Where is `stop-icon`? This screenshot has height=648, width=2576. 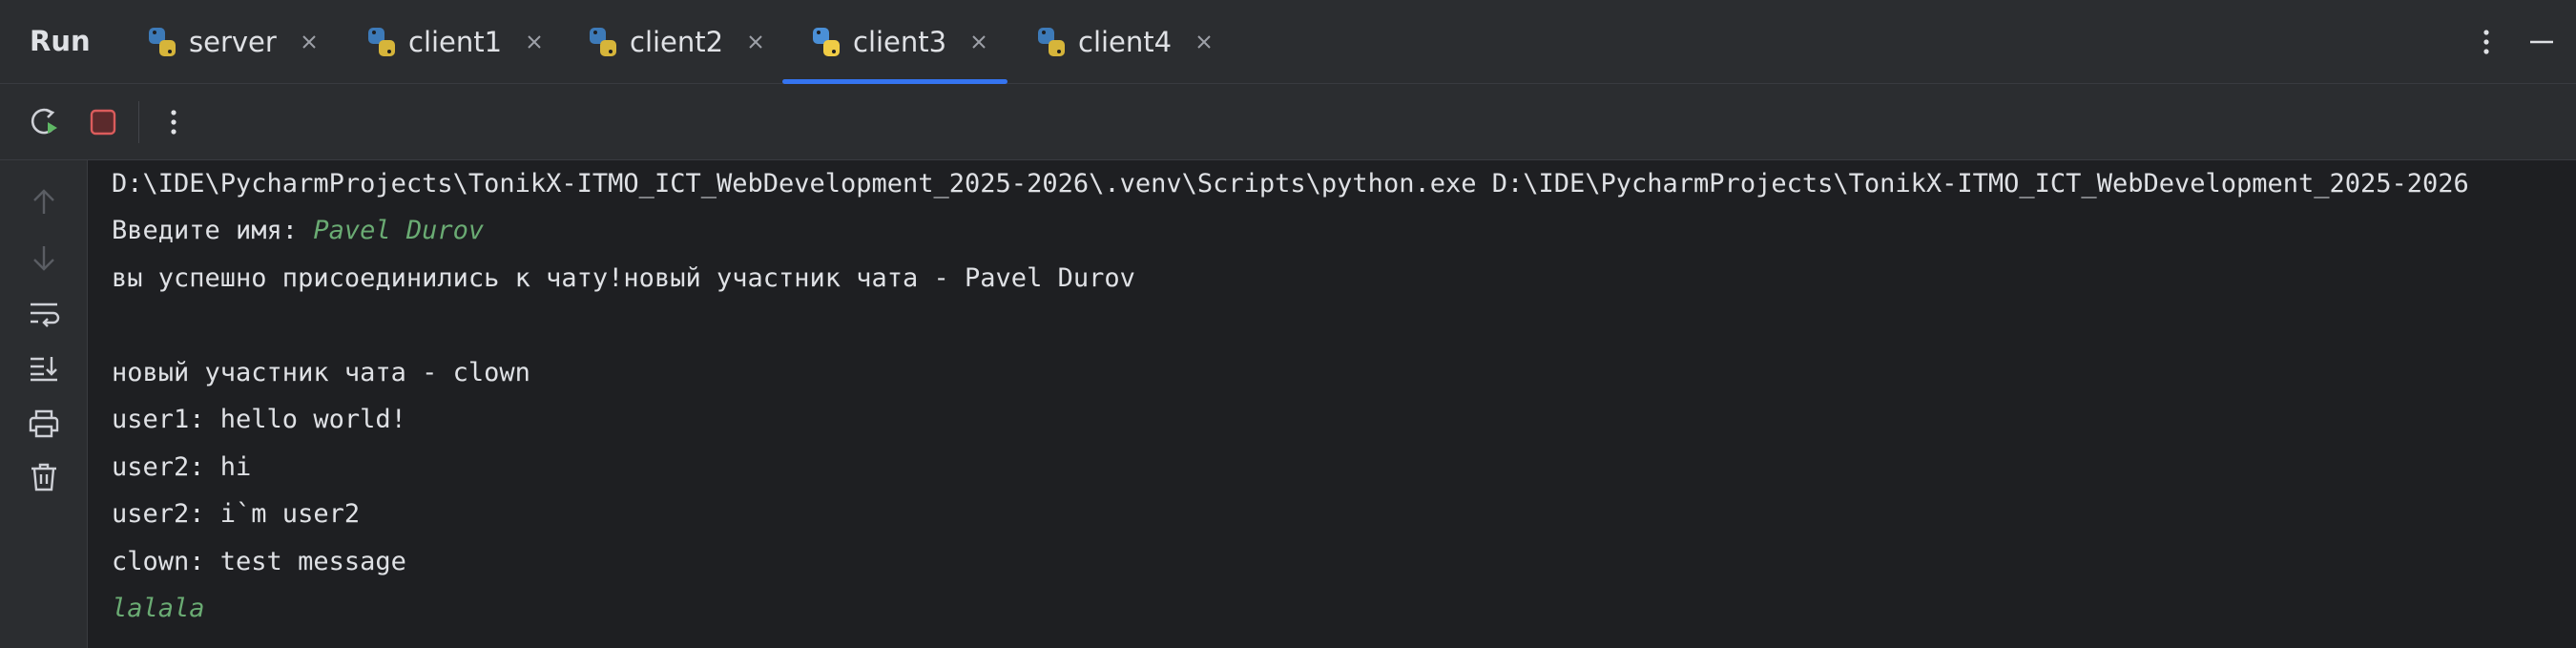
stop-icon is located at coordinates (103, 123).